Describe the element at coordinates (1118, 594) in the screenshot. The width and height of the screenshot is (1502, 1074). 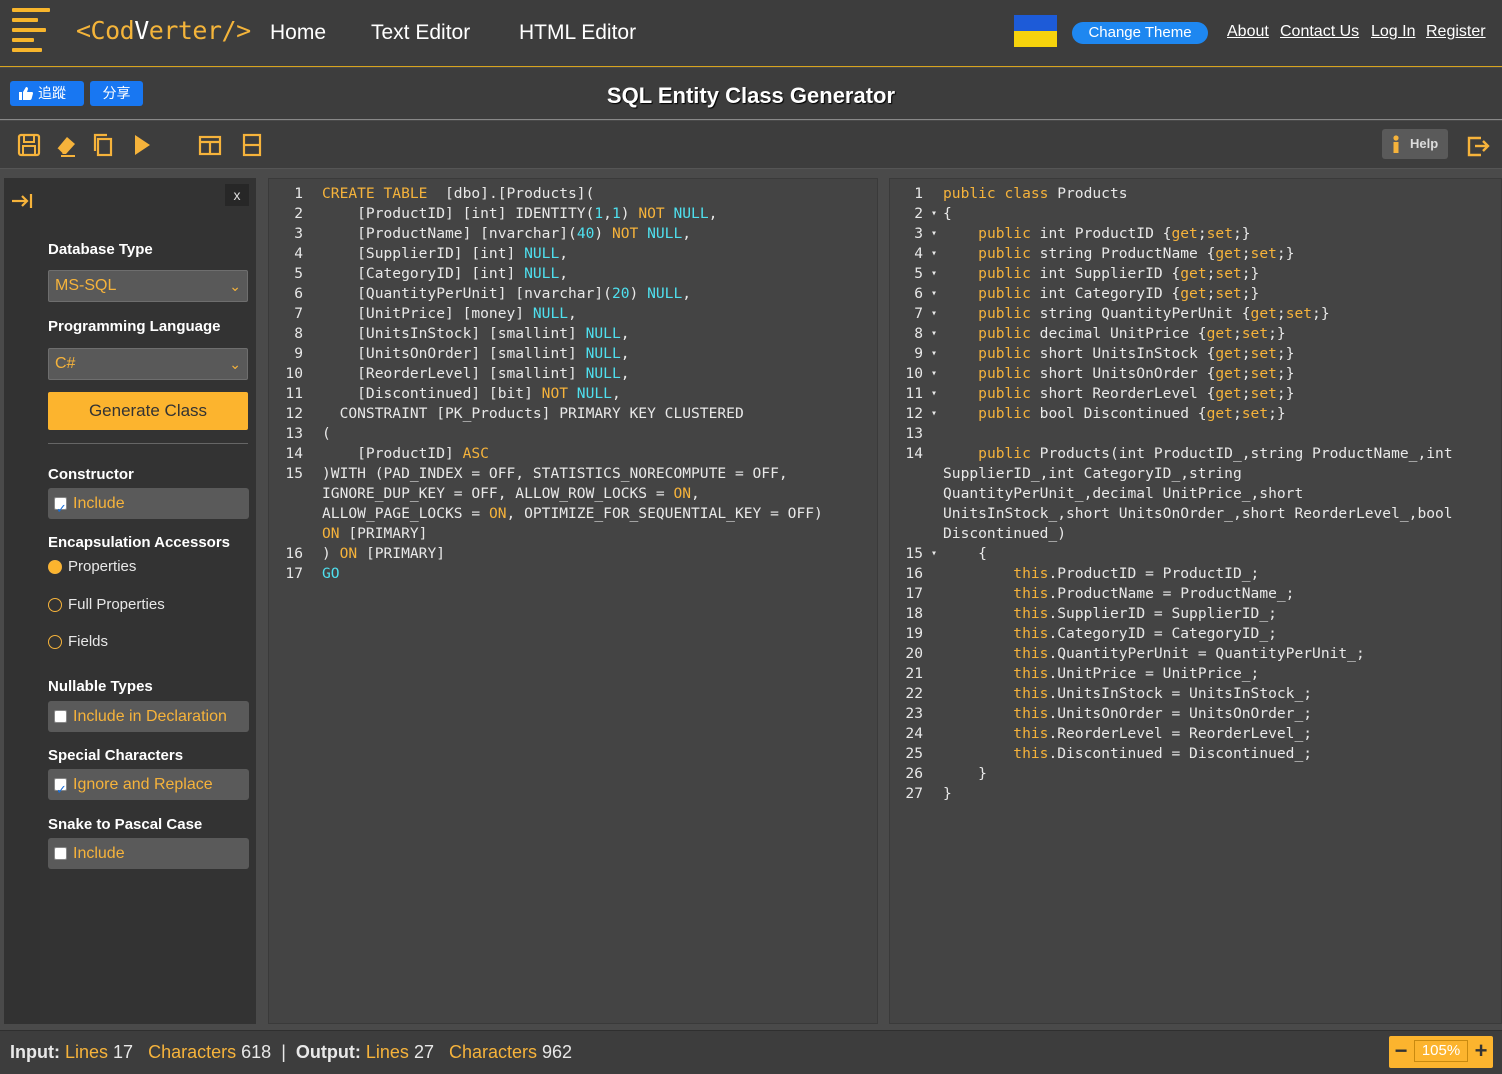
I see `code-line: this.ProductName = ProductName_;` at that location.